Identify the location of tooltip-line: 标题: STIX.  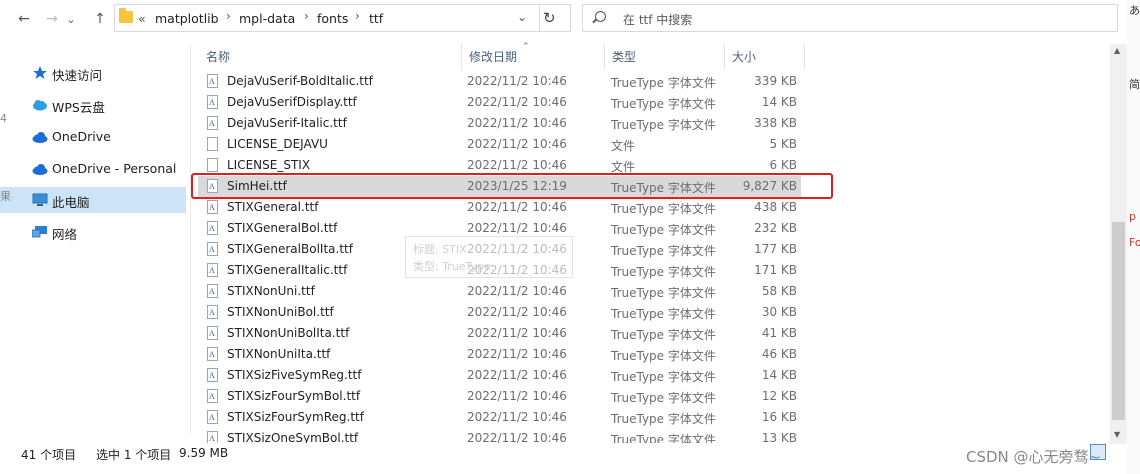
(440, 249).